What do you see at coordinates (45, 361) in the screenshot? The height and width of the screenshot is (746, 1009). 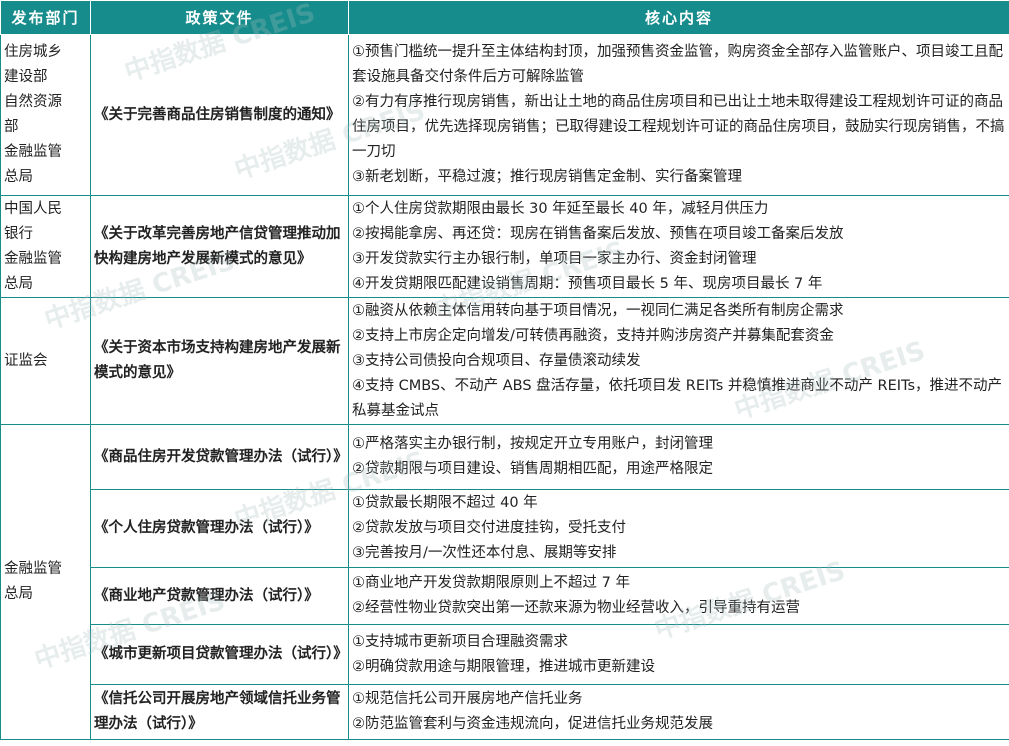 I see `dept-cell: 证监会` at bounding box center [45, 361].